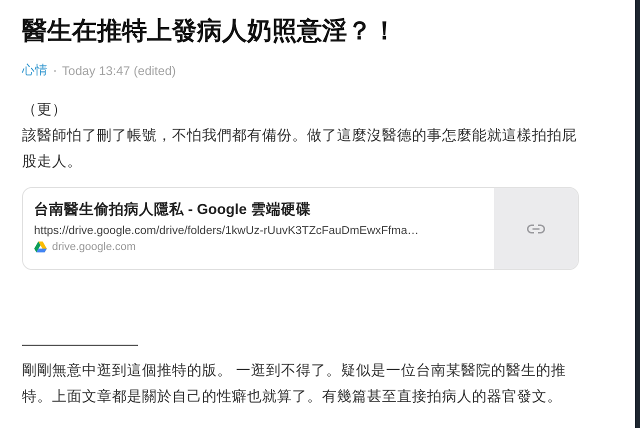 The width and height of the screenshot is (640, 428). Describe the element at coordinates (300, 149) in the screenshot. I see `body-text: 該醫師怕了刪了帳號，不怕我們都有備份。做了這麼沒醫德的事怎麼能就這樣拍拍屁股走人。` at that location.